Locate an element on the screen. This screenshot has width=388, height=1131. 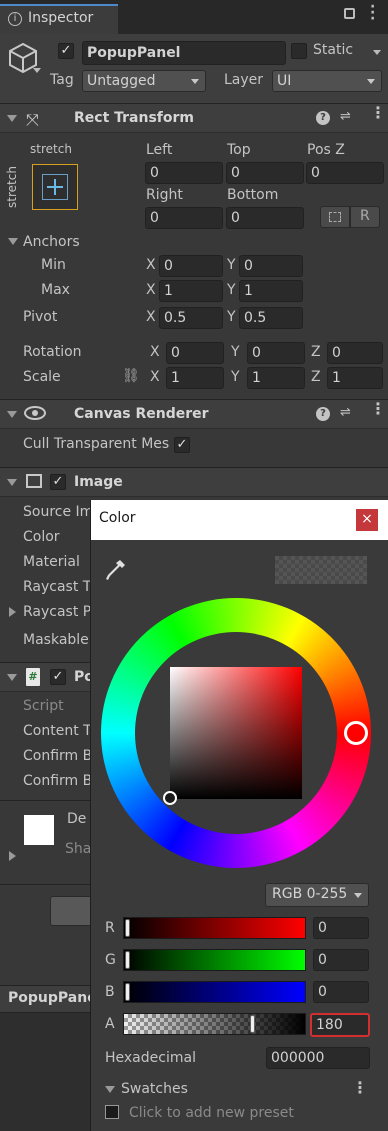
max-x-field: 1 is located at coordinates (191, 291).